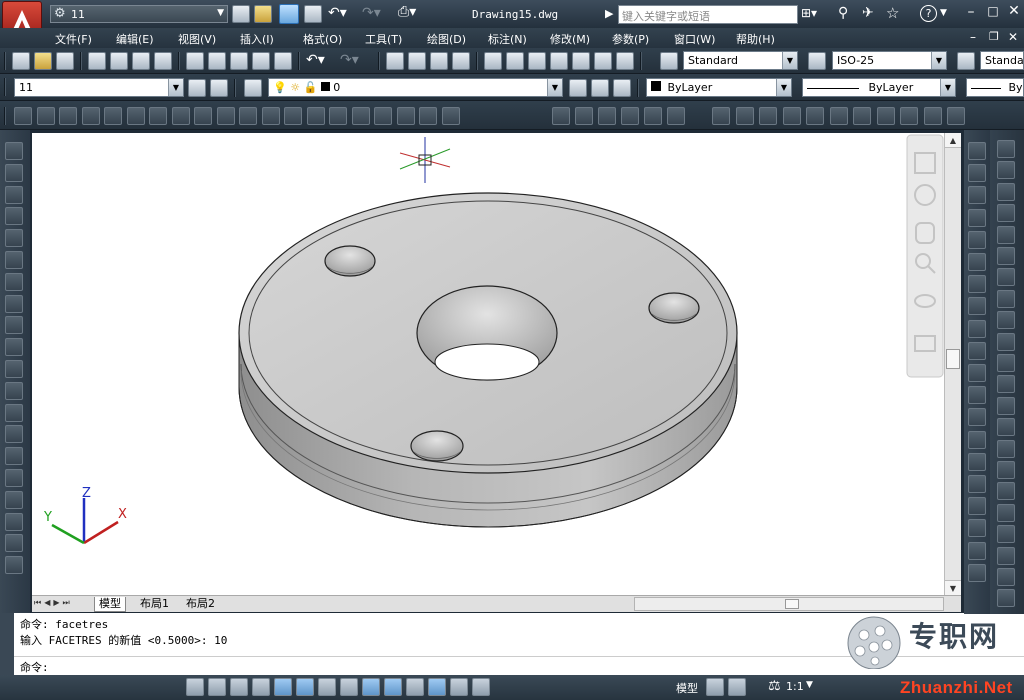 The width and height of the screenshot is (1024, 700). What do you see at coordinates (14, 347) in the screenshot?
I see `ellipse-icon` at bounding box center [14, 347].